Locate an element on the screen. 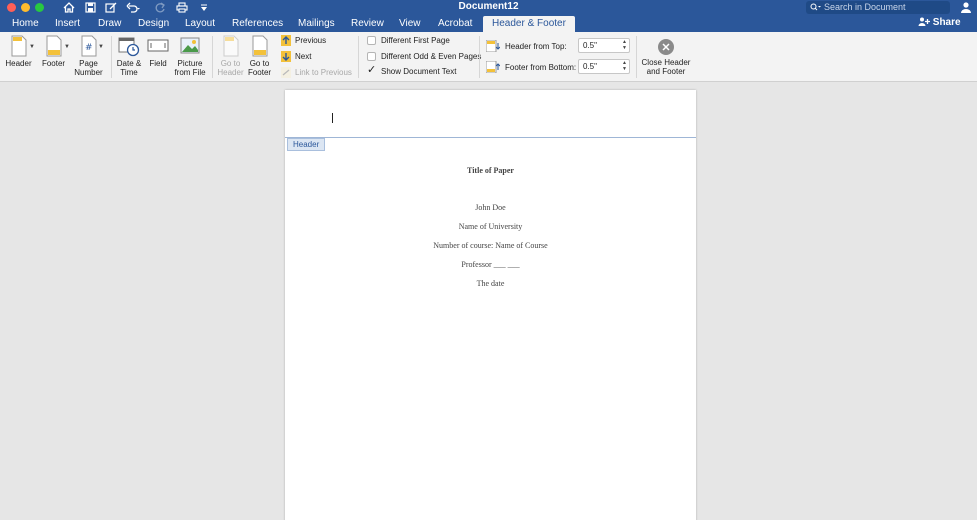 This screenshot has width=977, height=520. go-to-footer-button: Go to Footer is located at coordinates (259, 56).